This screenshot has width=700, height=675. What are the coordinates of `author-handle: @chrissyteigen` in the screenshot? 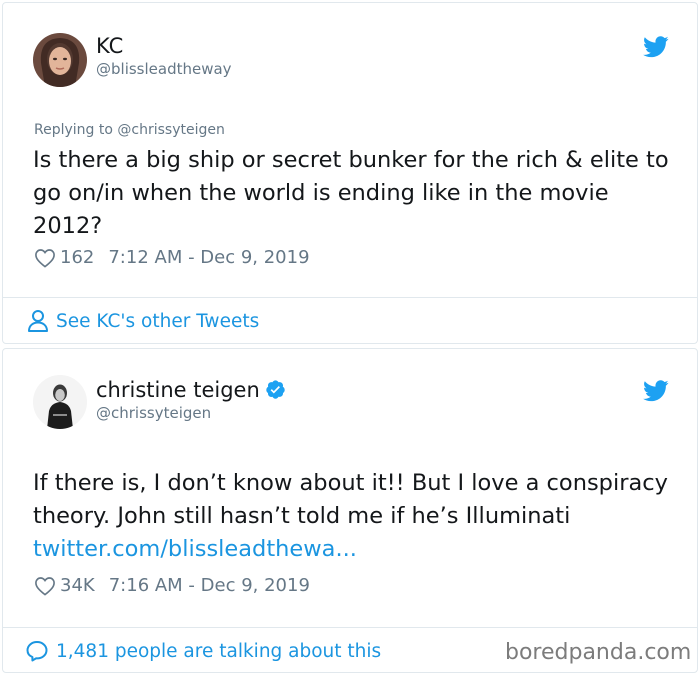 It's located at (153, 413).